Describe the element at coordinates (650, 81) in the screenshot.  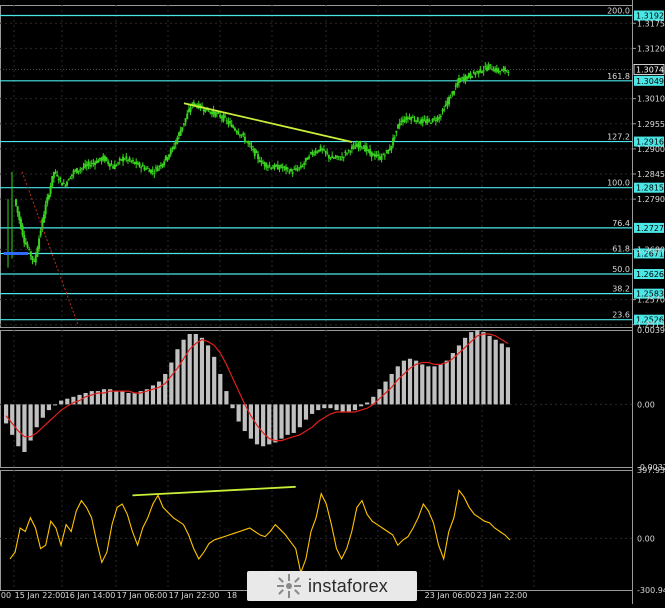
I see `fibonacci-price-label: 1.3049` at that location.